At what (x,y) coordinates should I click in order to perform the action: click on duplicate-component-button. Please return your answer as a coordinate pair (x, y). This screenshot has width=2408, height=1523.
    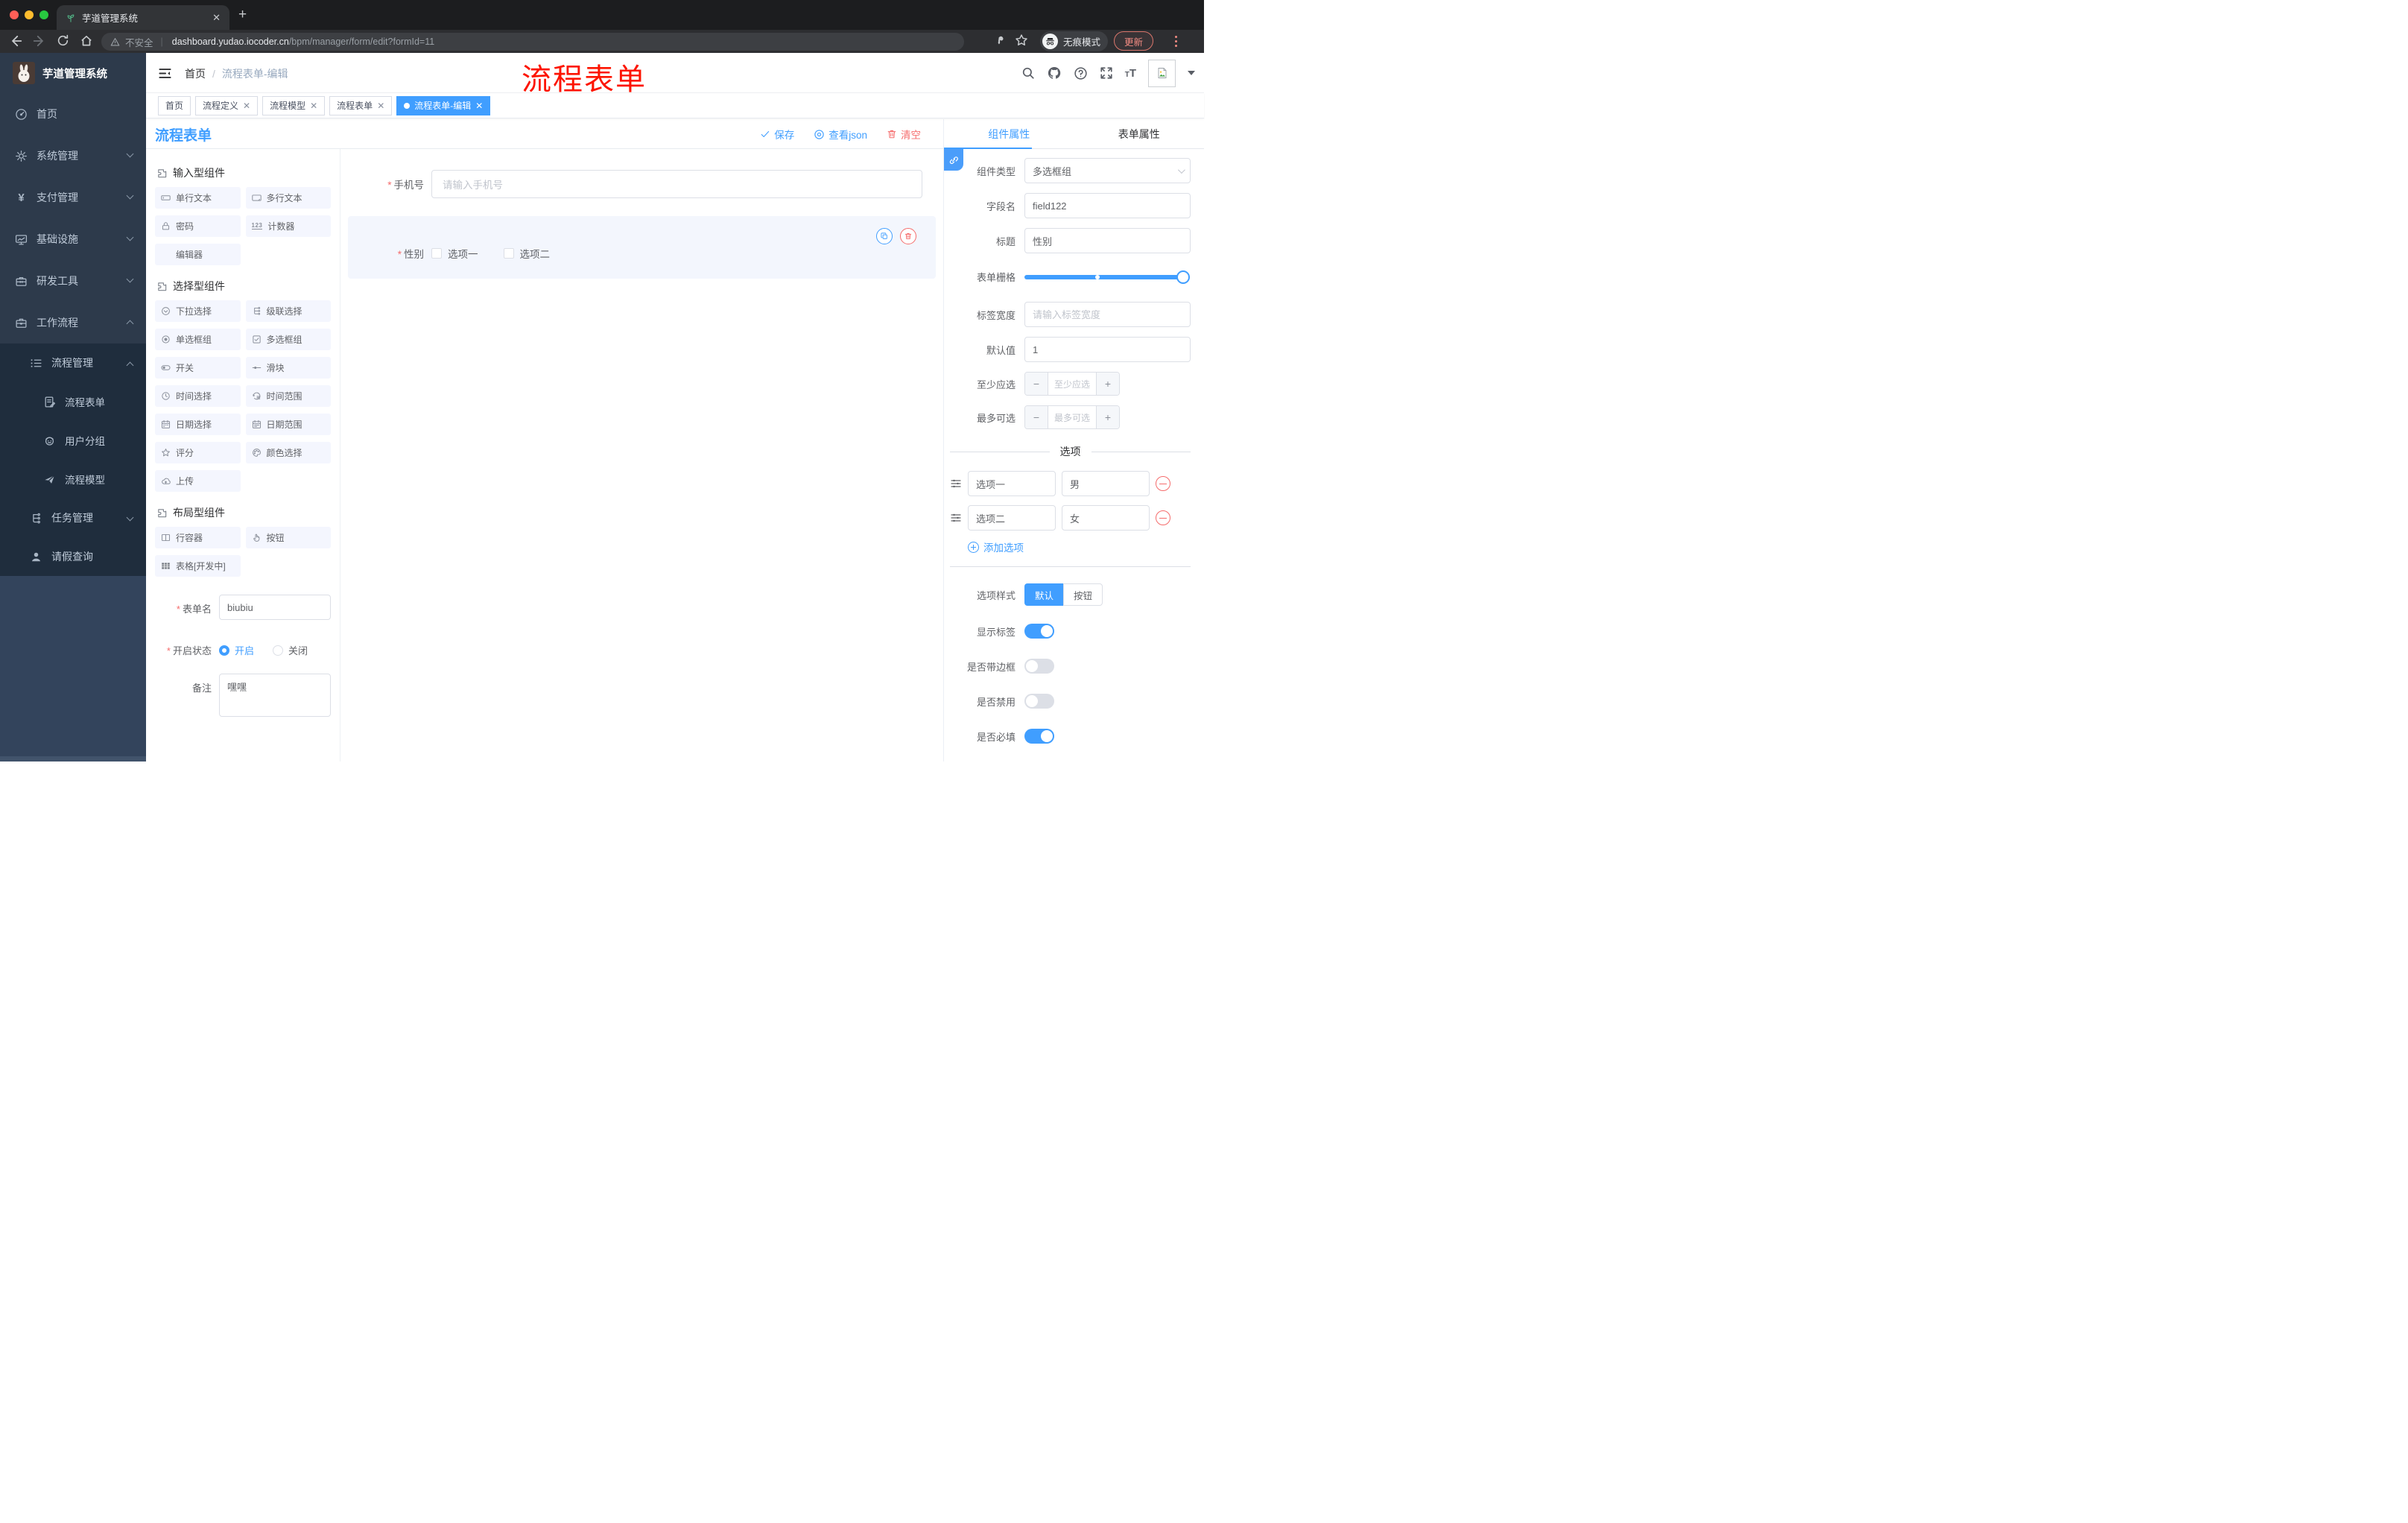
    Looking at the image, I should click on (884, 236).